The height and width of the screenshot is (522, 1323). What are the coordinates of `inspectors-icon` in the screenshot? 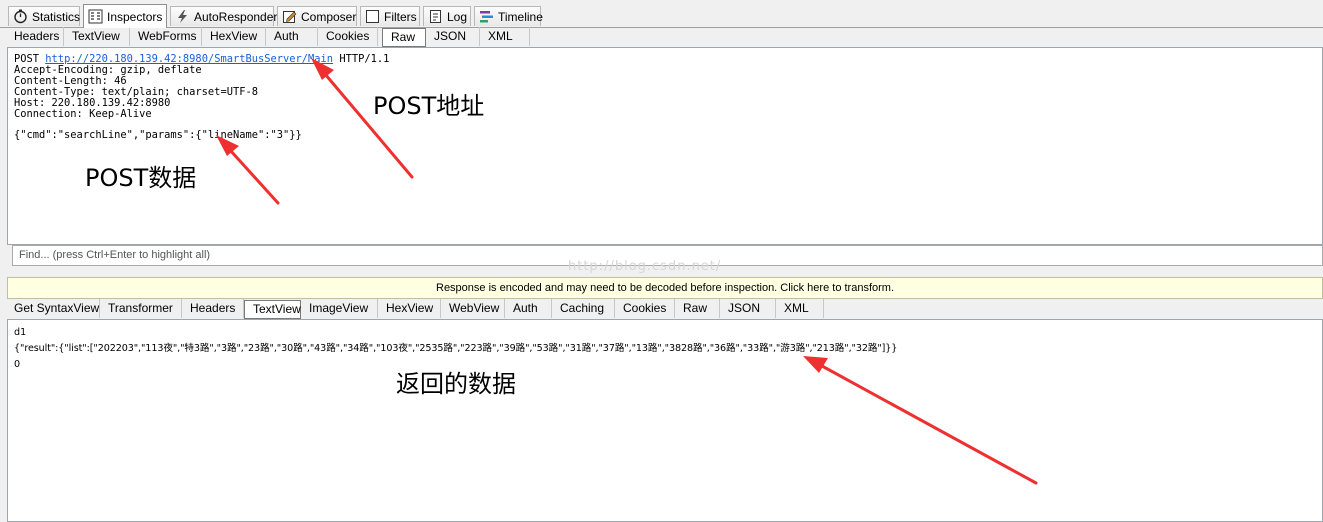 It's located at (95, 16).